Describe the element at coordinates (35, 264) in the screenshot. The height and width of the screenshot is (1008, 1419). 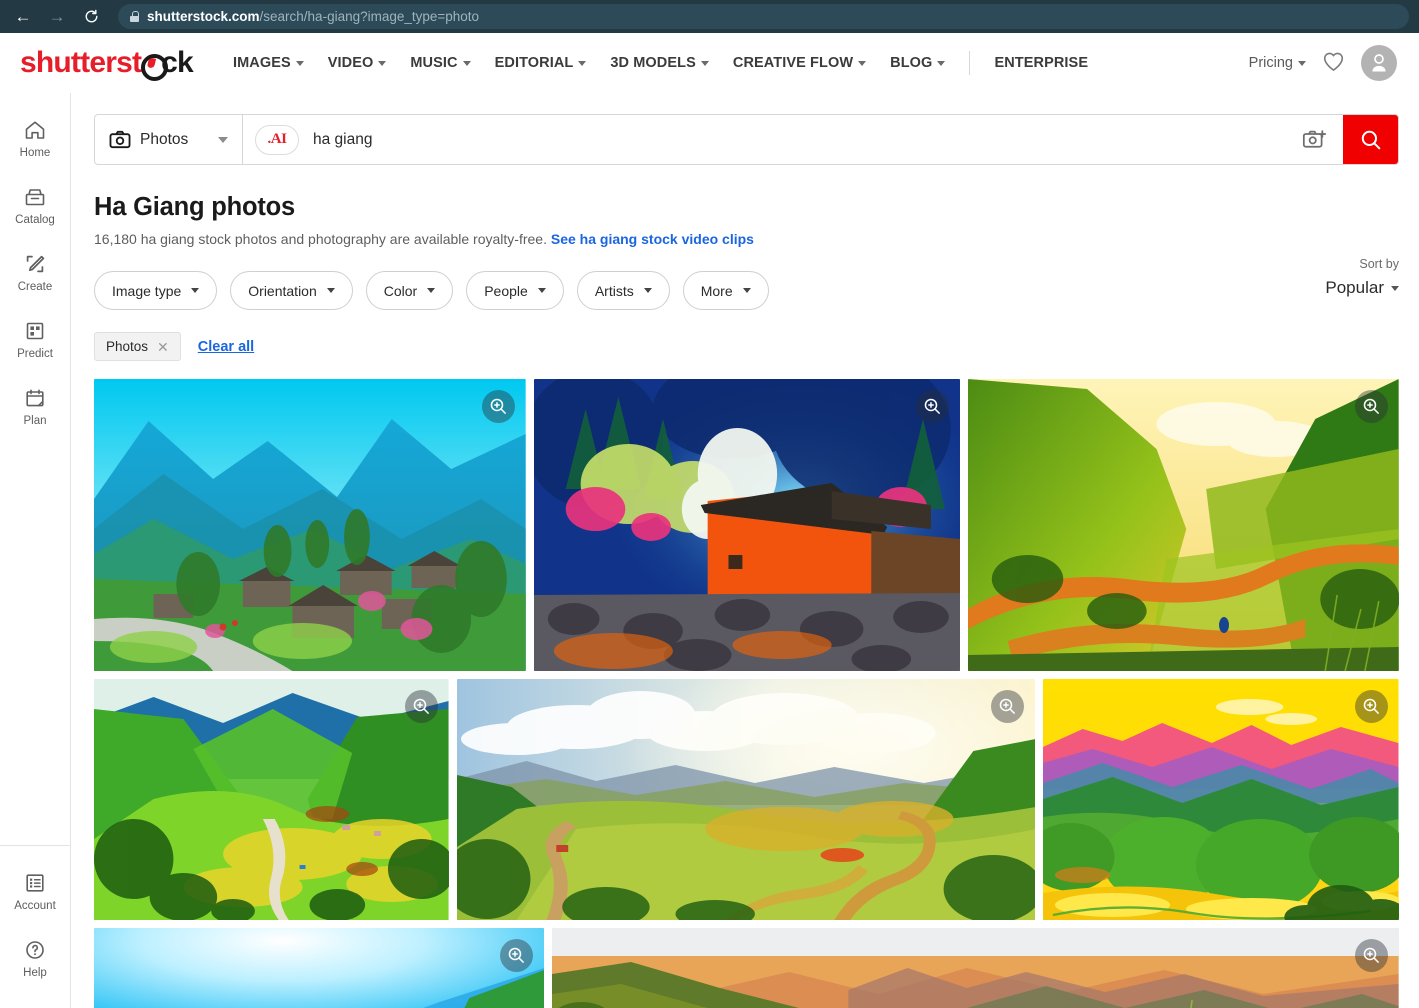
I see `create-pencil-icon` at that location.